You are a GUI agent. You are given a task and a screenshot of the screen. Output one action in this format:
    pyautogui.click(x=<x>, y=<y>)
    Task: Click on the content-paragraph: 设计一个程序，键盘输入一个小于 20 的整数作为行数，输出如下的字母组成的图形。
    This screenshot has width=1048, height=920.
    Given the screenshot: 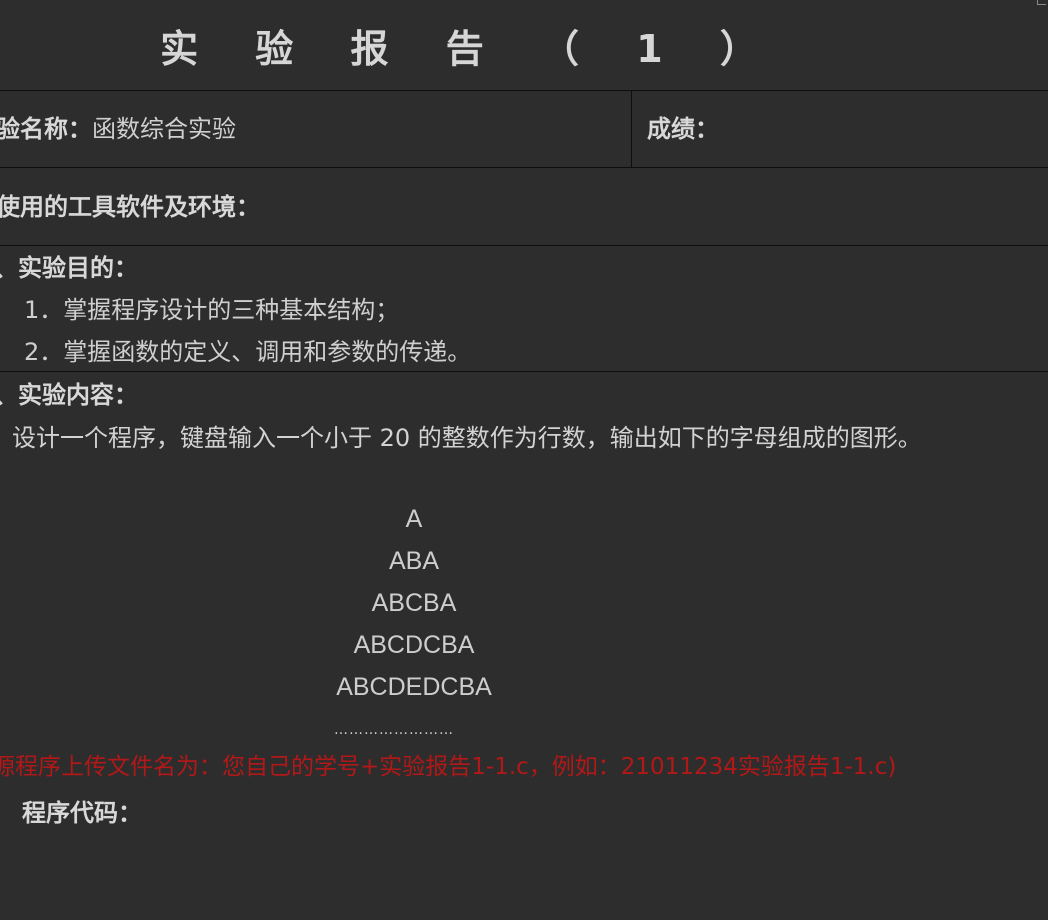 What is the action you would take?
    pyautogui.click(x=467, y=438)
    